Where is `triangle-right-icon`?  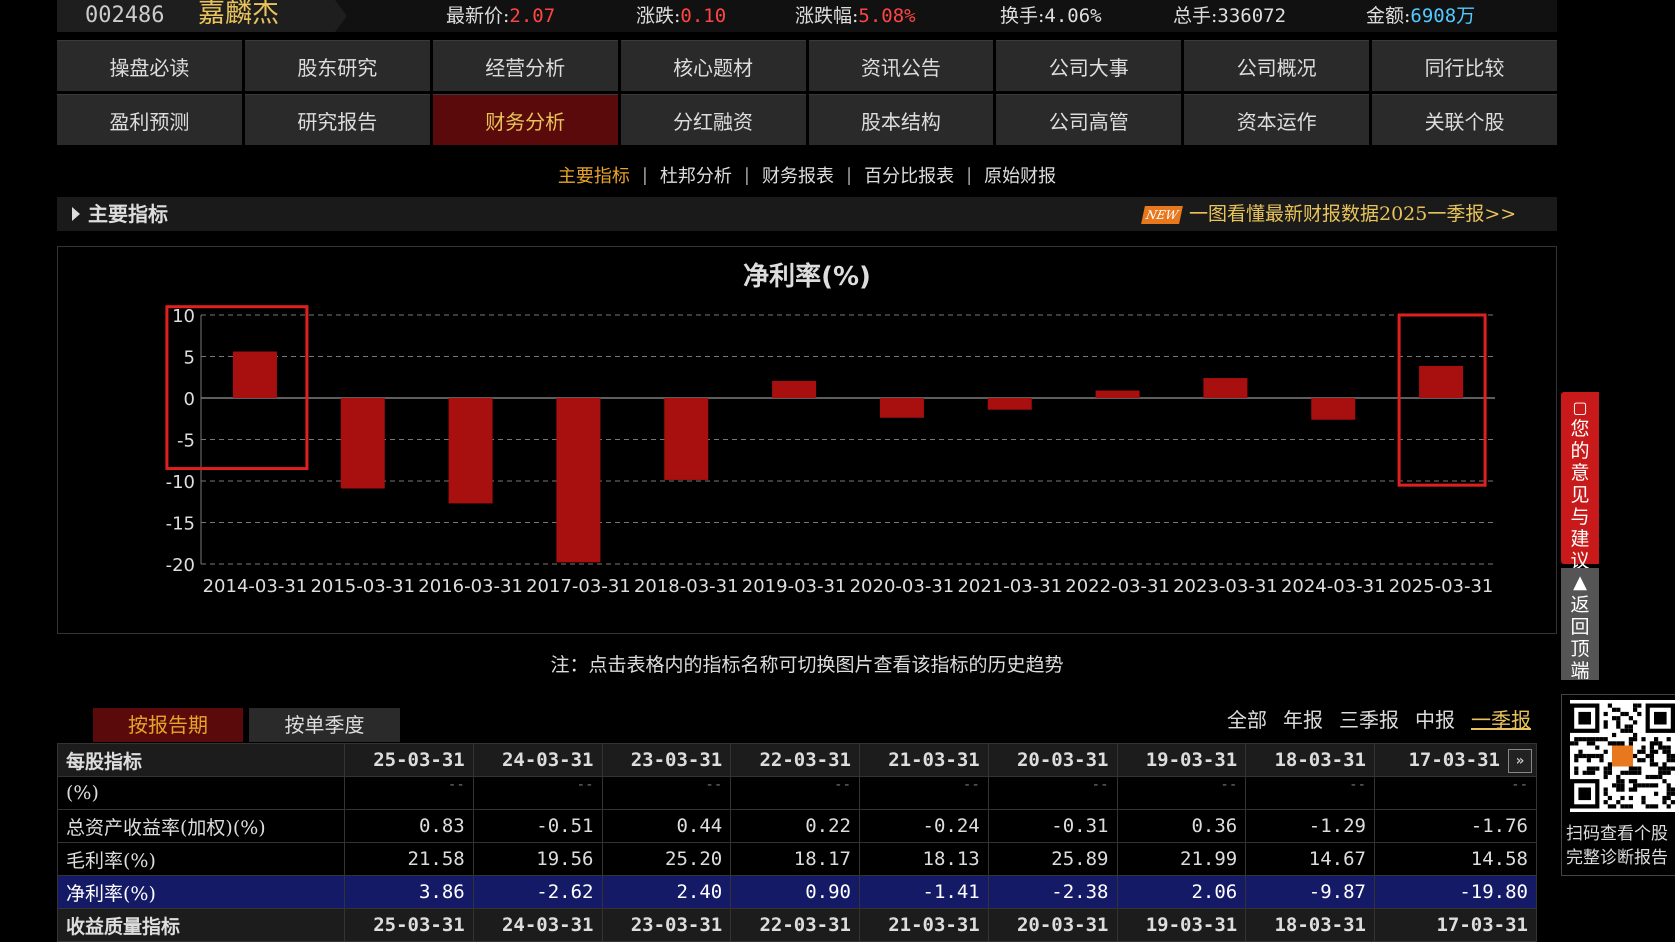 triangle-right-icon is located at coordinates (76, 214).